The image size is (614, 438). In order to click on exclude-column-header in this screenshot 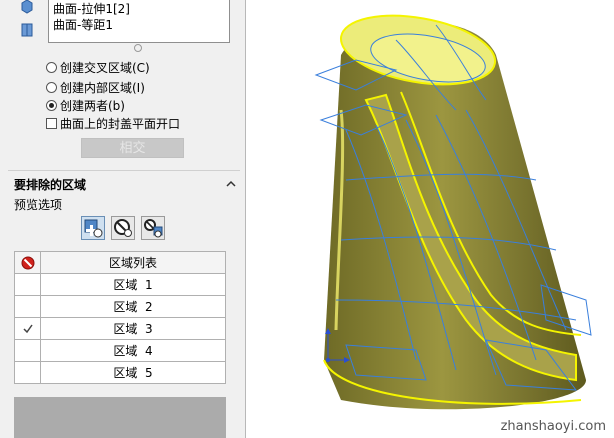, I will do `click(27, 262)`.